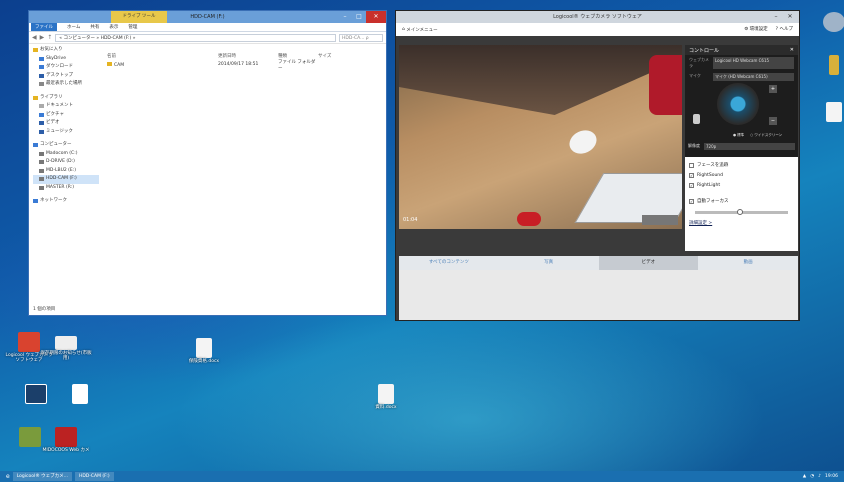 The height and width of the screenshot is (482, 844). I want to click on radio-standard: ● 標準, so click(738, 135).